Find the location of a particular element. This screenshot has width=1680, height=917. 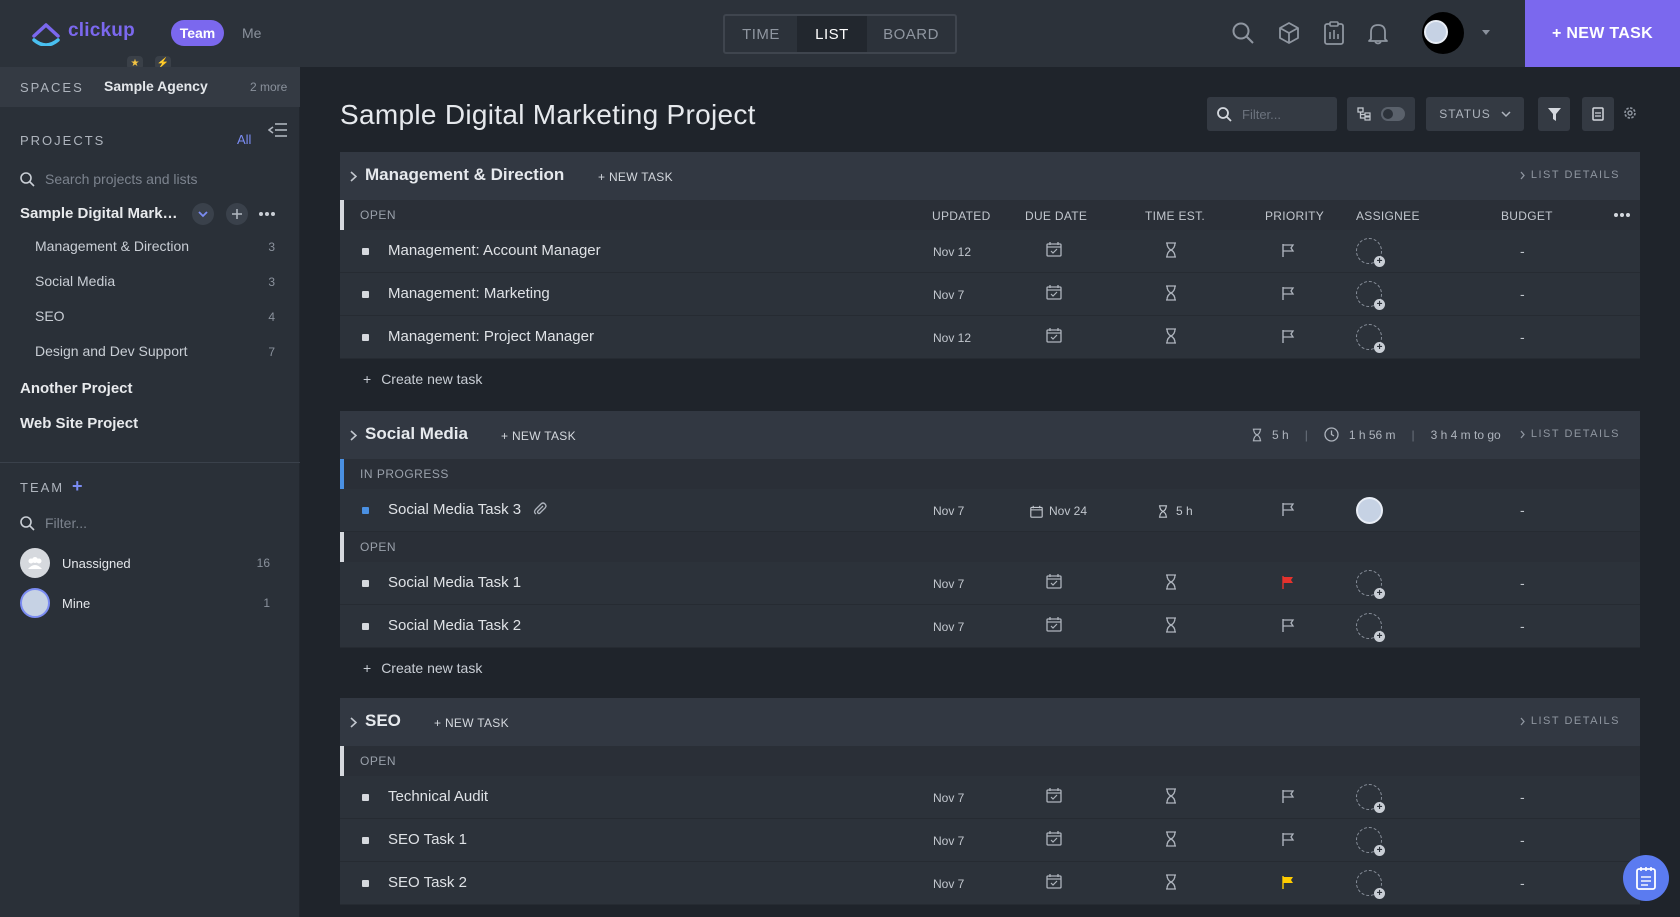

column-assignee: ASSIGNEE is located at coordinates (1388, 216).